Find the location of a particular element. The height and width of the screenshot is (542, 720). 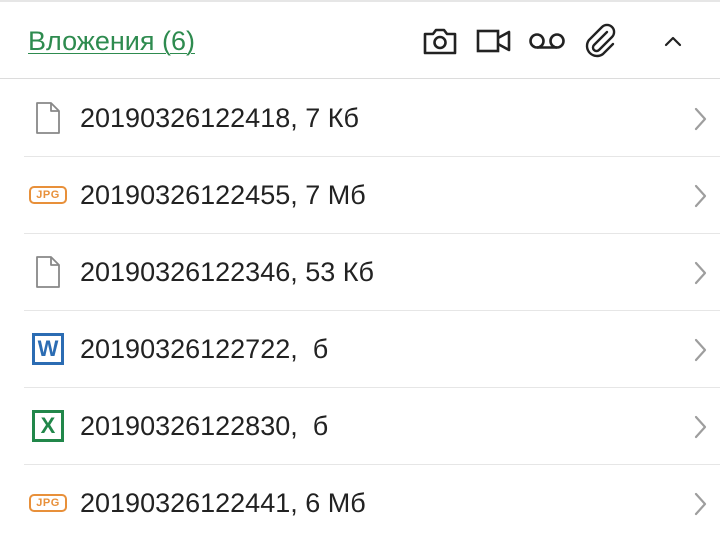

attachment-name: 20190326122418, 7 Кб is located at coordinates (219, 118).